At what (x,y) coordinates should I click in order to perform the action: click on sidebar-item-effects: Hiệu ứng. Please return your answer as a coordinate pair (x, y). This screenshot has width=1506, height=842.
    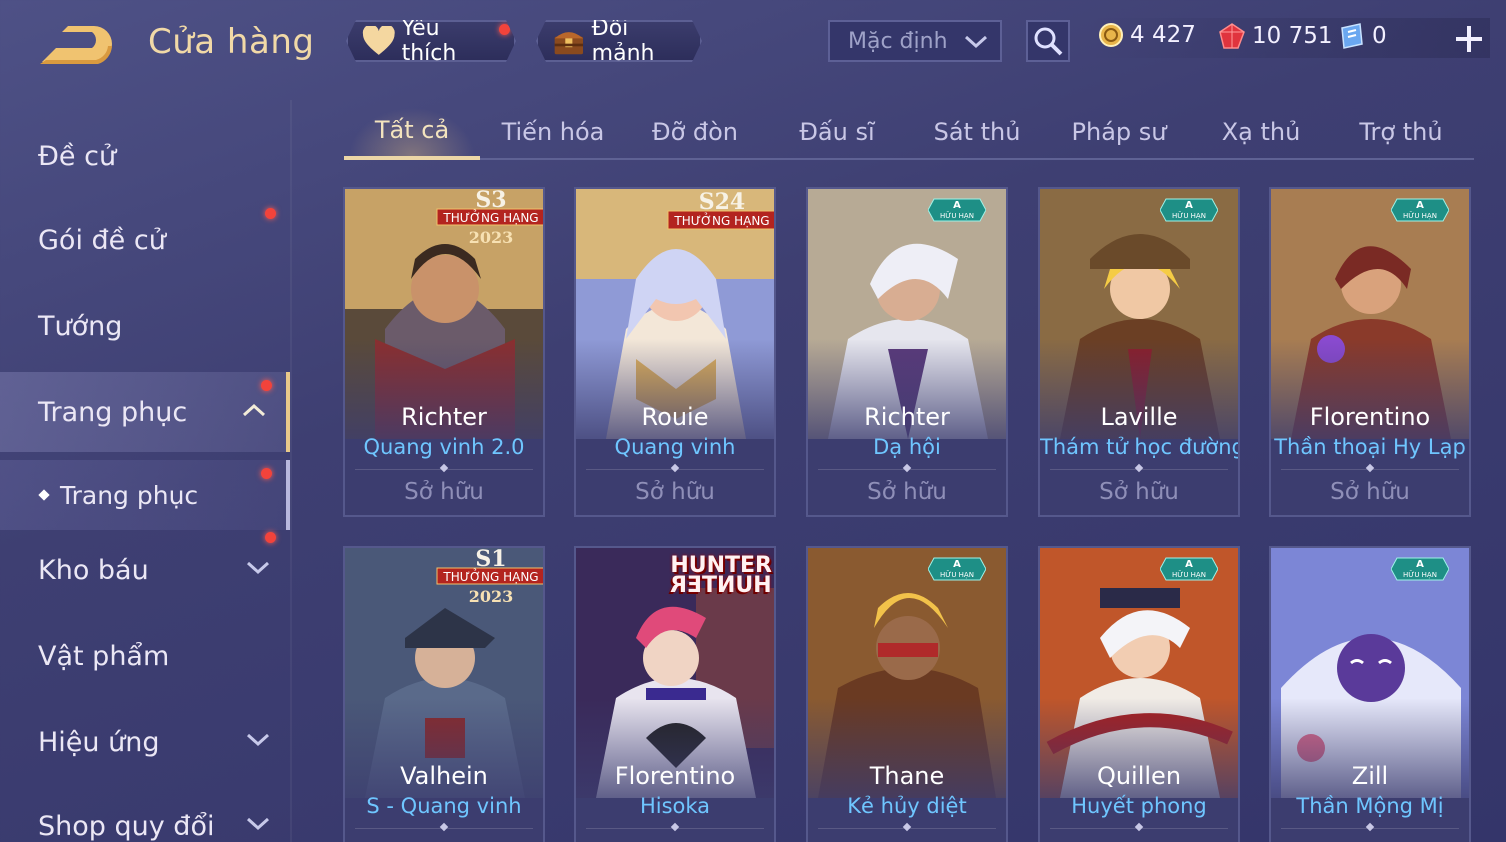
    Looking at the image, I should click on (145, 742).